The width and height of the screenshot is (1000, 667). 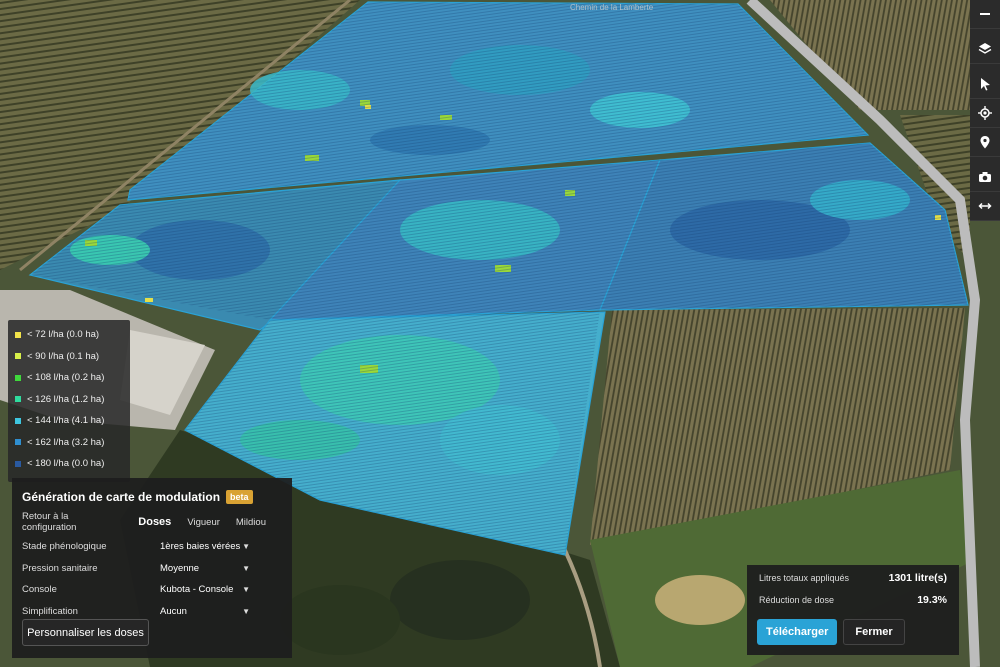 I want to click on legend-item: < 72 l/ha (0.0 ha), so click(x=69, y=335).